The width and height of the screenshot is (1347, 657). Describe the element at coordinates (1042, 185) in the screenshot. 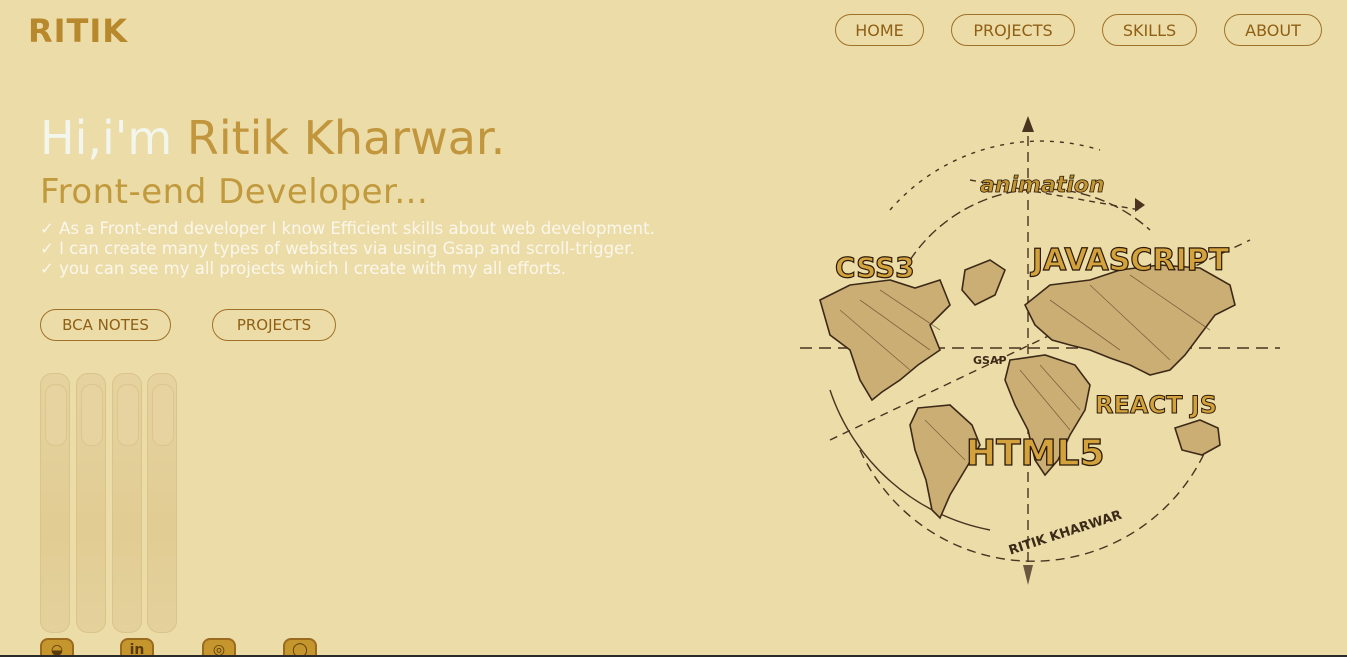

I see `animation-label: animation` at that location.